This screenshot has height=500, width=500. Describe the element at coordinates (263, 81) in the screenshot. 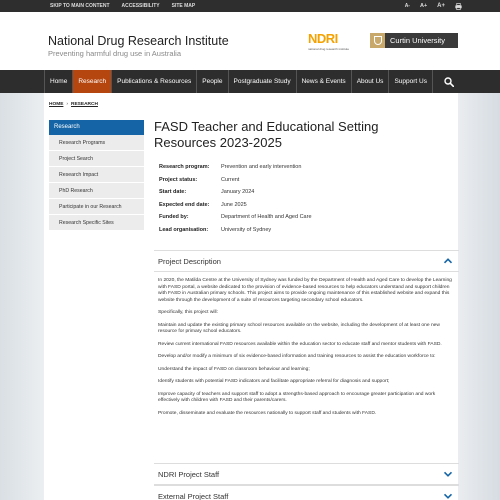

I see `nav-postgraduate-study: Postgraduate Study` at that location.